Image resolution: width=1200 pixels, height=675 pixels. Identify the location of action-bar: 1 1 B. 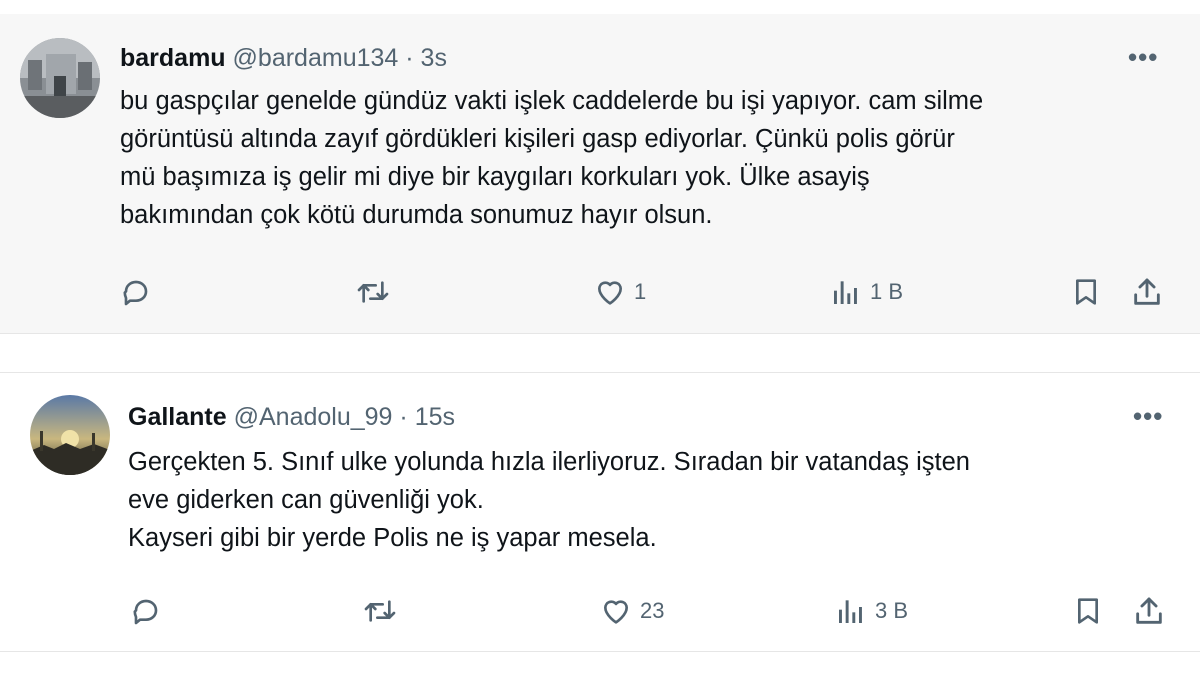
(600, 292).